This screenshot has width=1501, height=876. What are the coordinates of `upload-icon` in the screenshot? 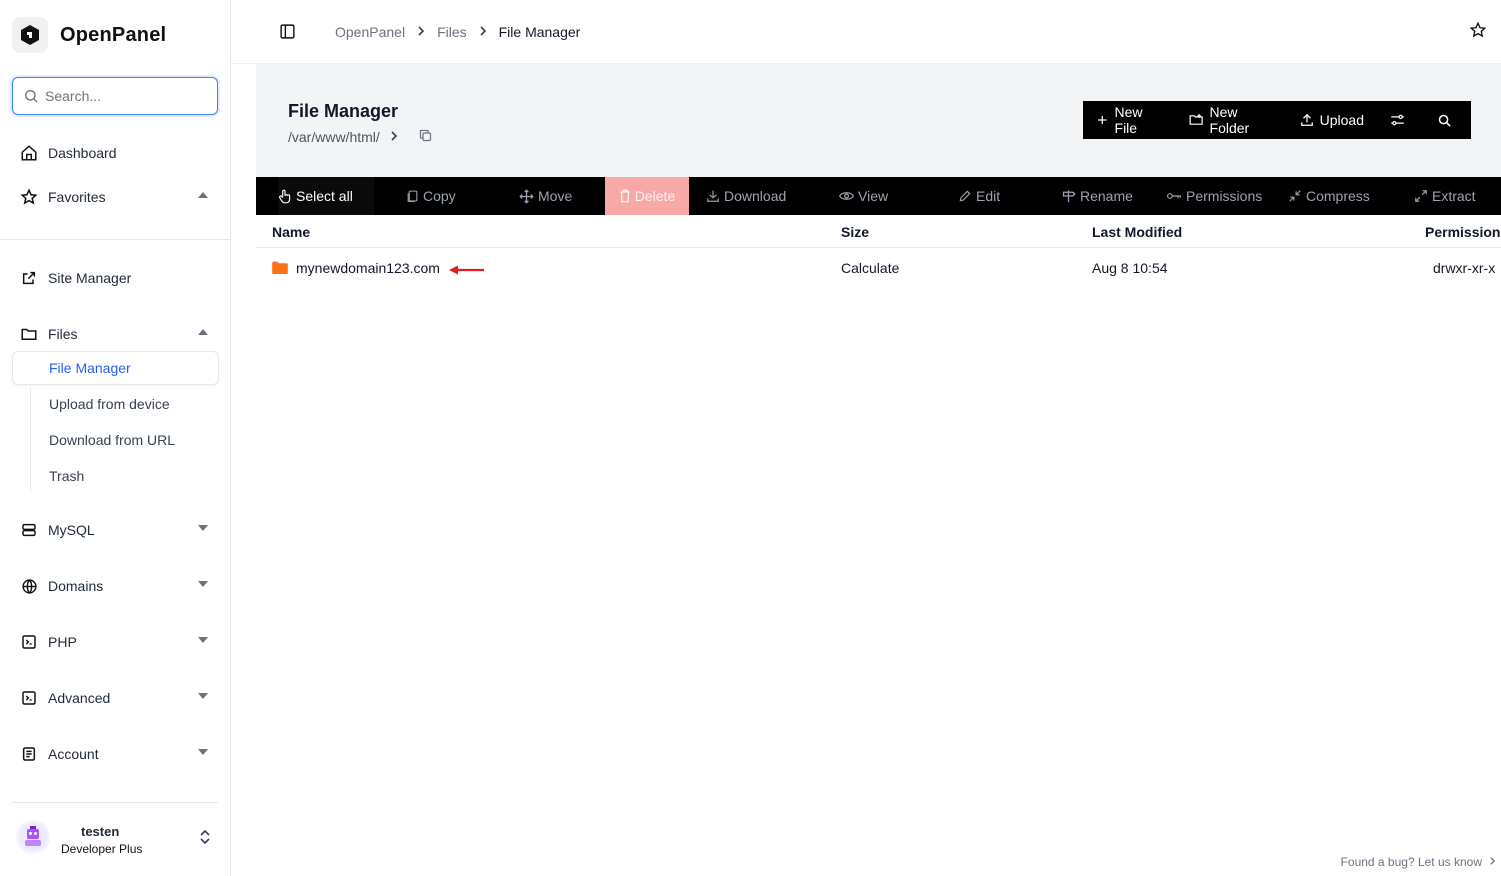 It's located at (1306, 119).